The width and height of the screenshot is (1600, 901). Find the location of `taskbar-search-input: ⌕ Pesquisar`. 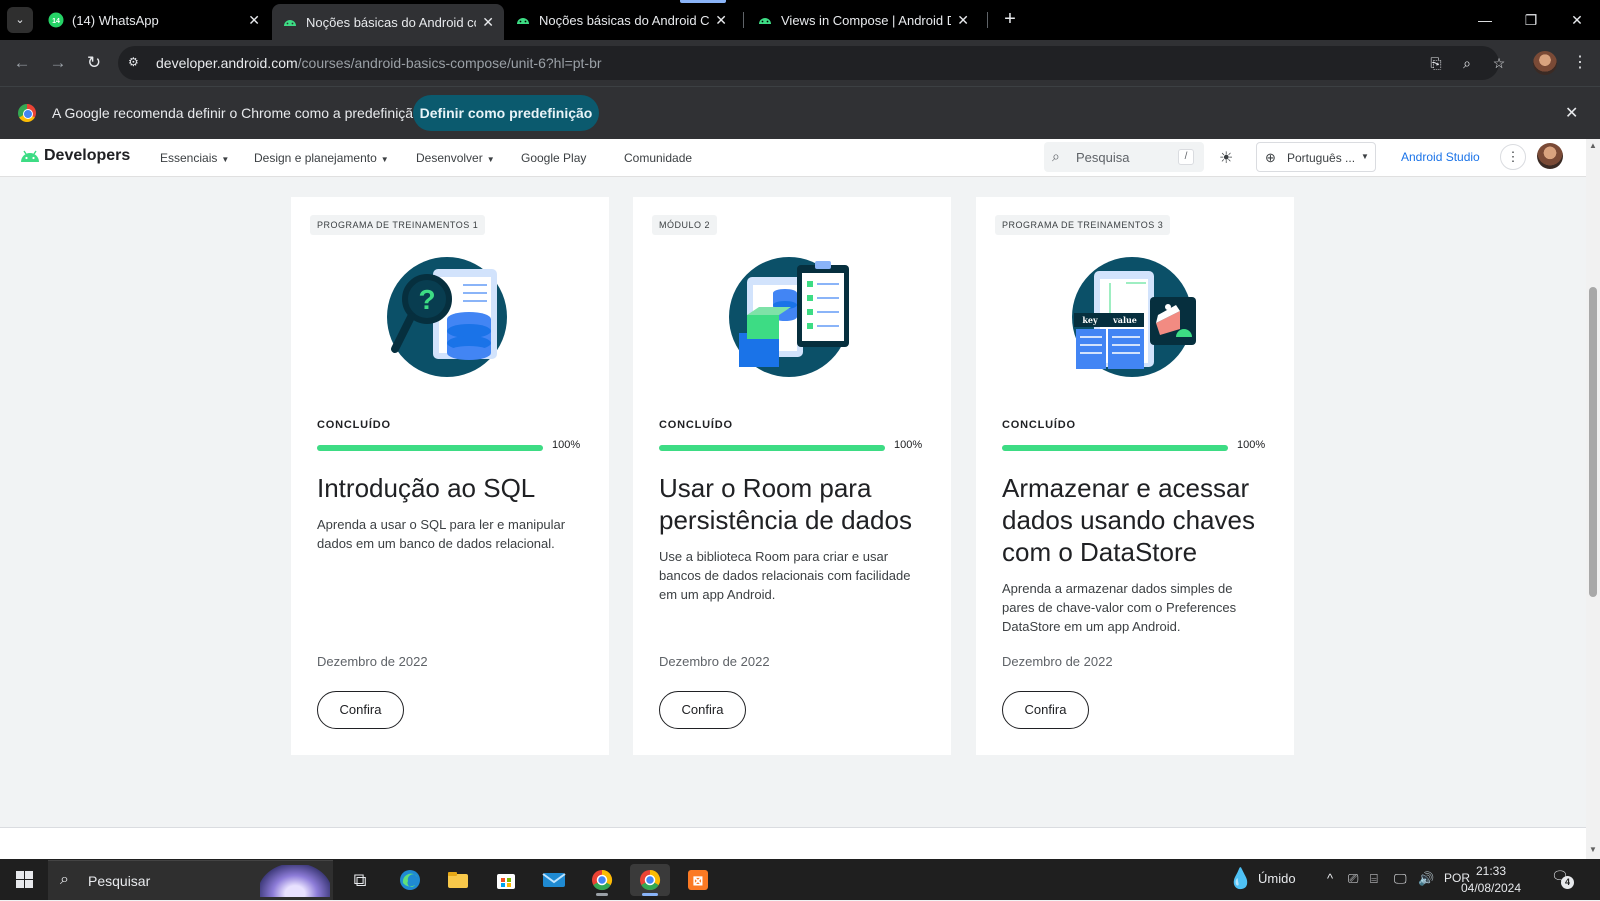

taskbar-search-input: ⌕ Pesquisar is located at coordinates (190, 880).